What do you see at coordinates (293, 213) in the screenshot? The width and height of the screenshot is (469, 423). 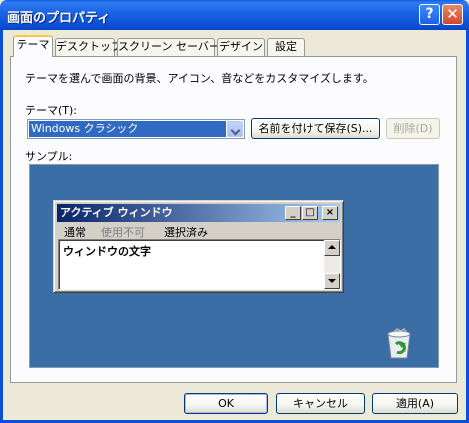 I see `minimize-icon: _` at bounding box center [293, 213].